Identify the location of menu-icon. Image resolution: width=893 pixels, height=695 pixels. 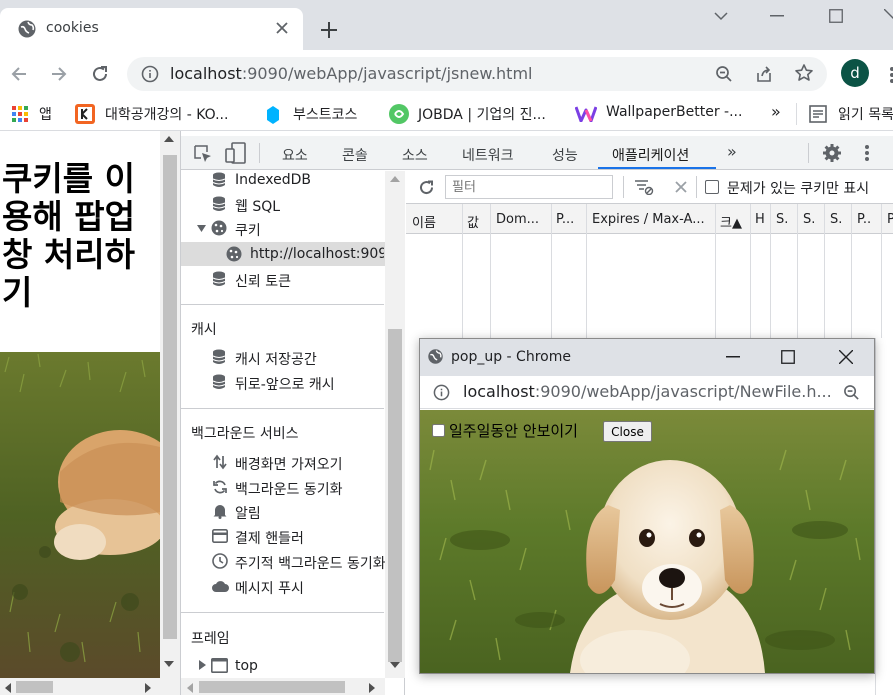
(888, 75).